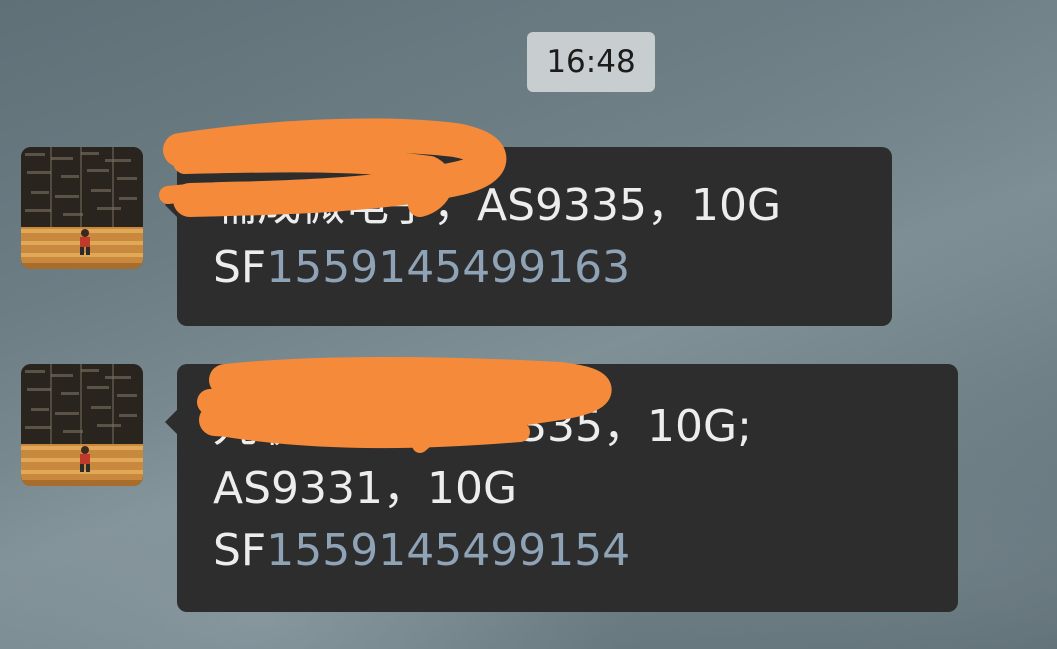  Describe the element at coordinates (482, 426) in the screenshot. I see `message-text: 九联科技，AS9335，10G;` at that location.